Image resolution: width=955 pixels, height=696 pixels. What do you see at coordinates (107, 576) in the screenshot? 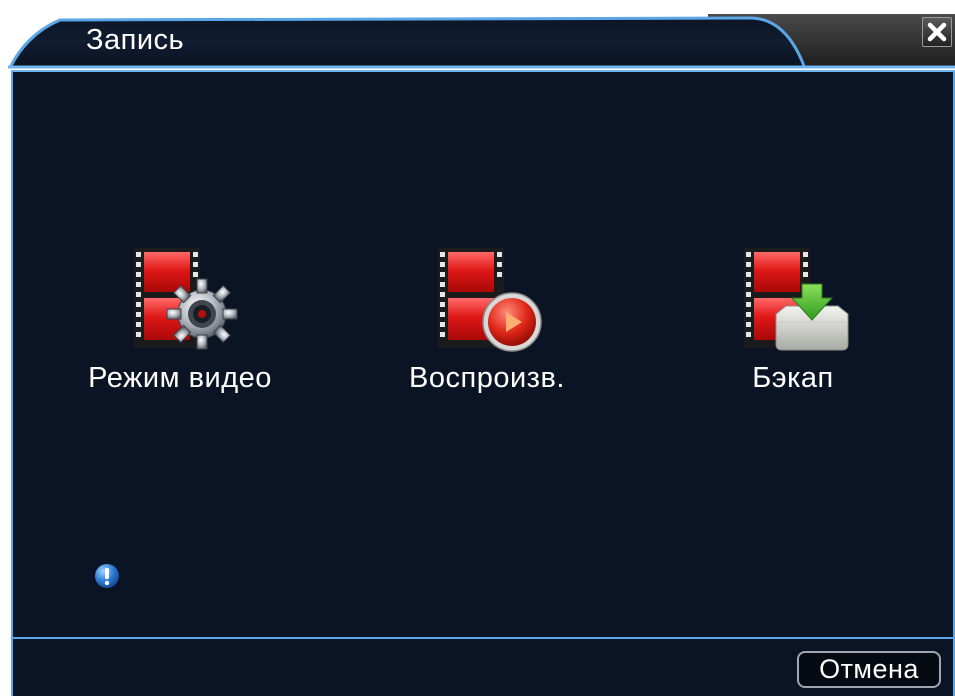
I see `info-icon` at bounding box center [107, 576].